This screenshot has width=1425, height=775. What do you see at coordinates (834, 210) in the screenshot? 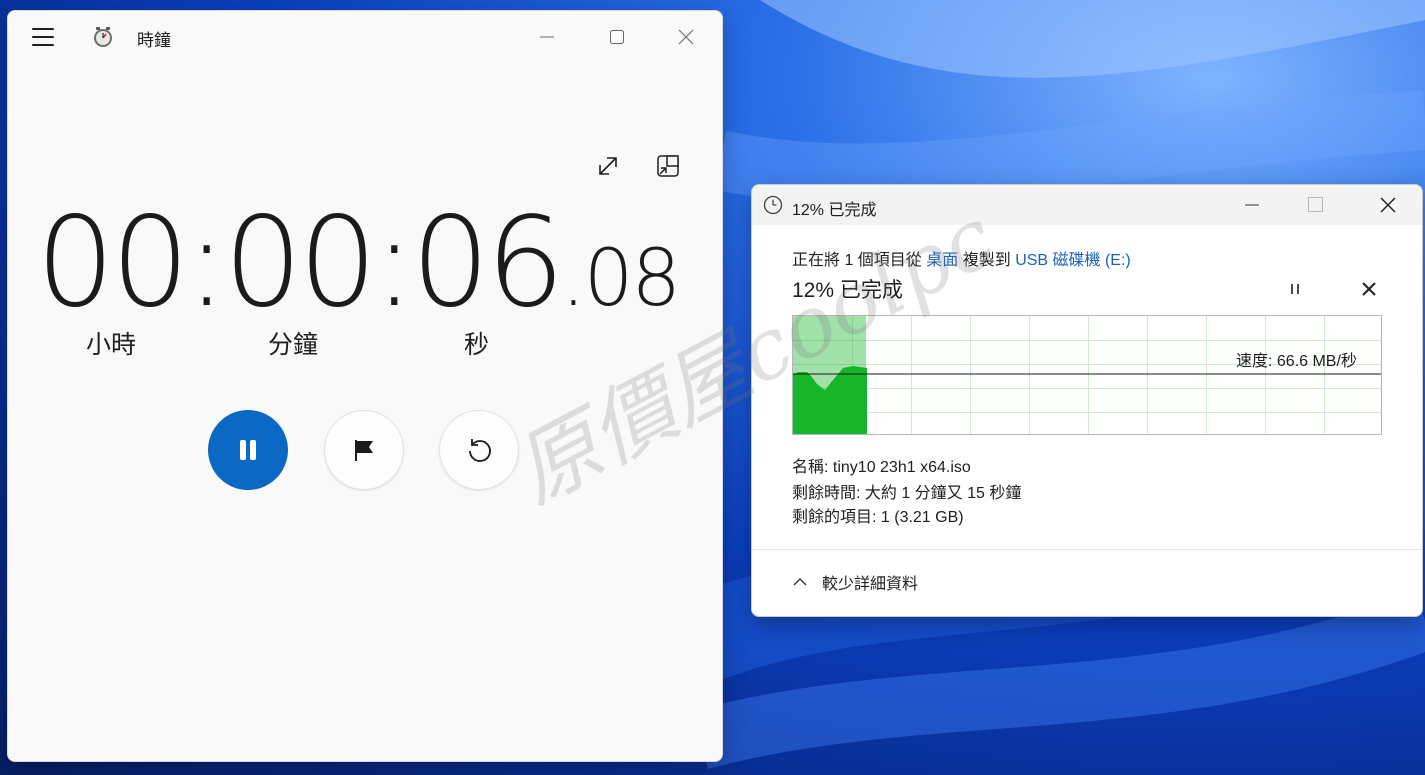
I see `copy-window-title: 12% 已完成` at bounding box center [834, 210].